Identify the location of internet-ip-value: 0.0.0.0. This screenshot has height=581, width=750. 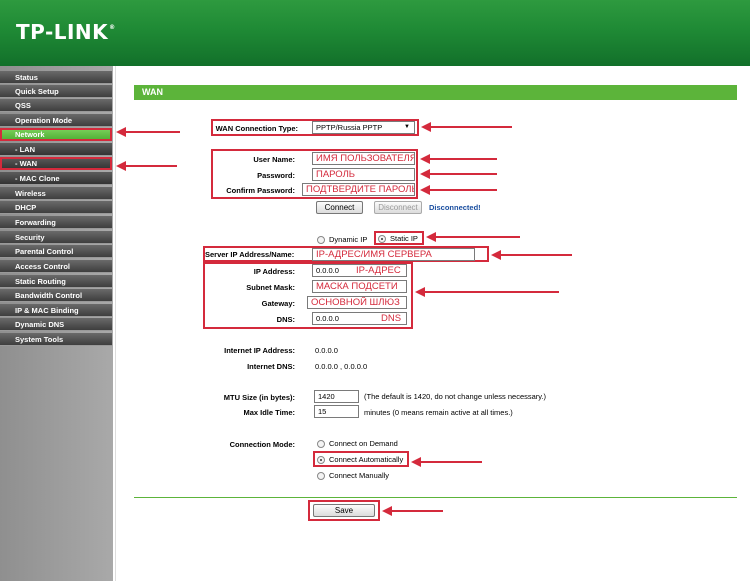
(326, 350).